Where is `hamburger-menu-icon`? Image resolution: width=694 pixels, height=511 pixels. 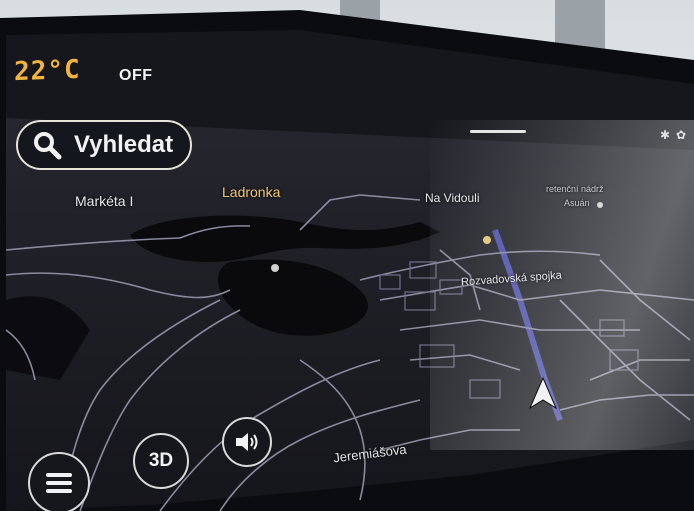 hamburger-menu-icon is located at coordinates (59, 483).